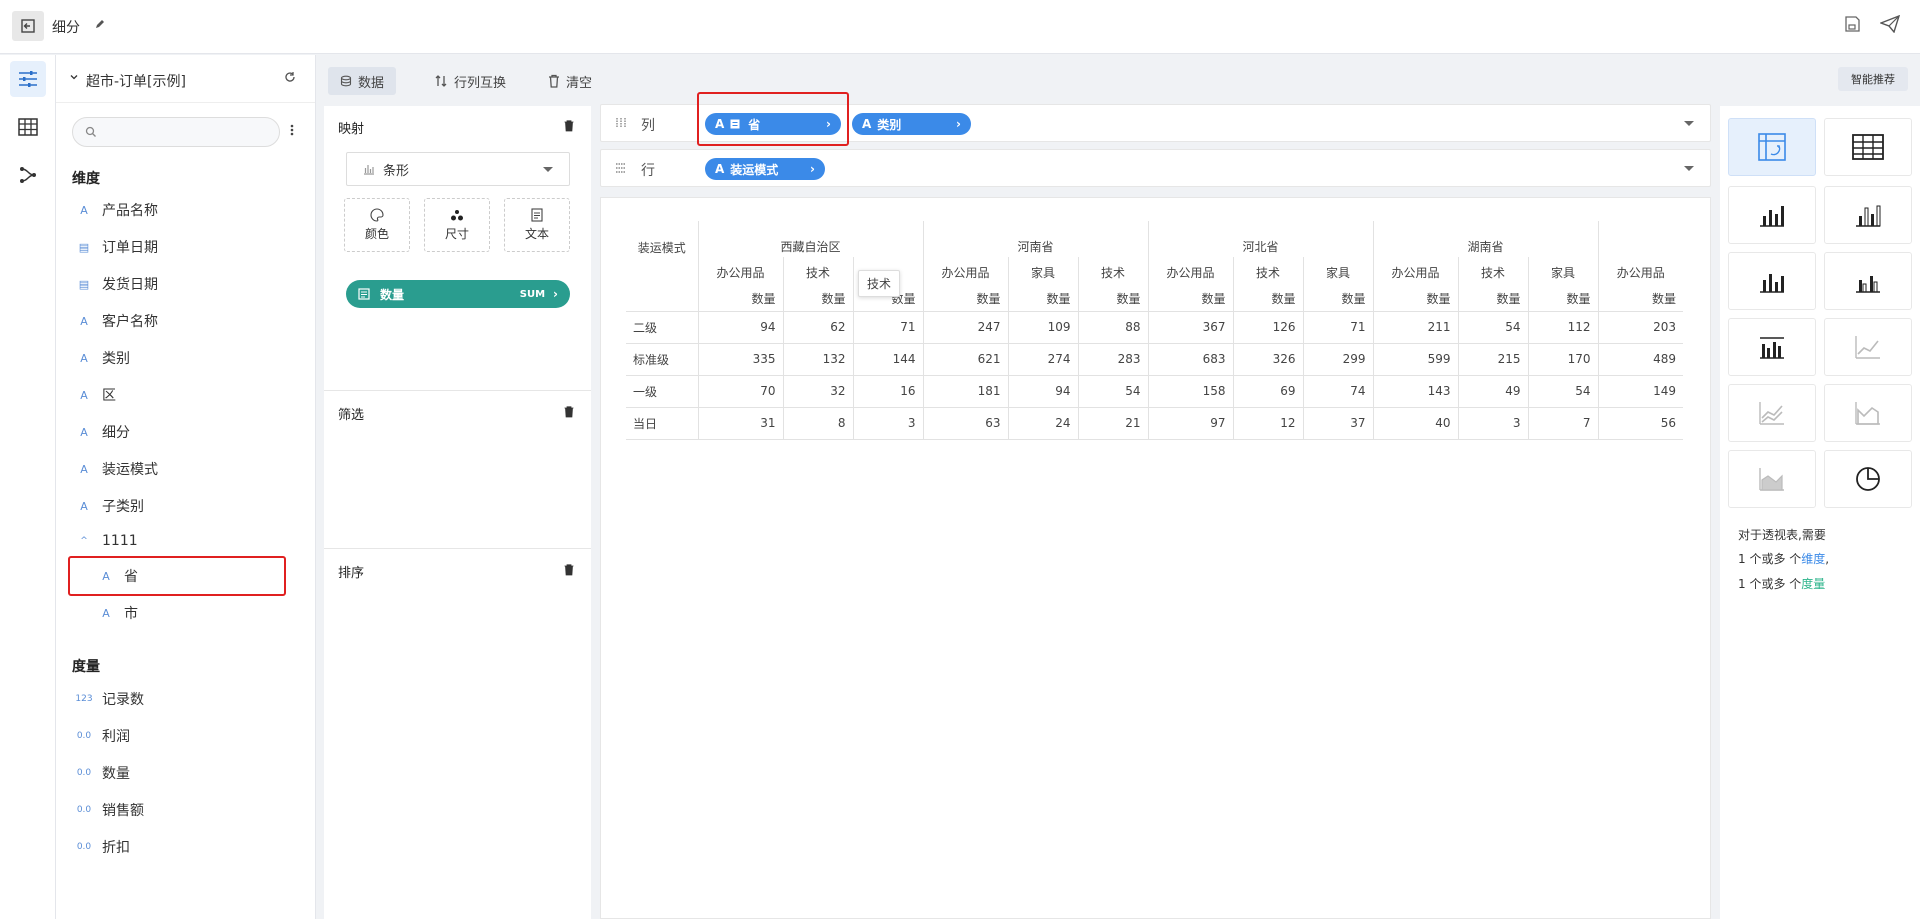  I want to click on field-item: A区, so click(187, 395).